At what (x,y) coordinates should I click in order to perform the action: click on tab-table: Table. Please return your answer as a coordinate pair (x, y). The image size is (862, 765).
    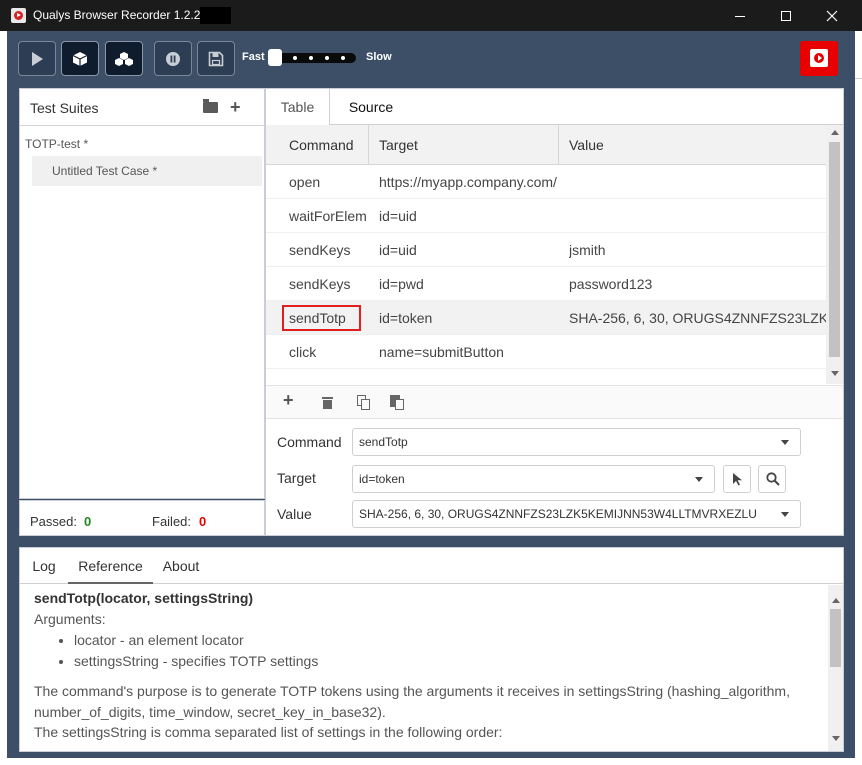
    Looking at the image, I should click on (298, 107).